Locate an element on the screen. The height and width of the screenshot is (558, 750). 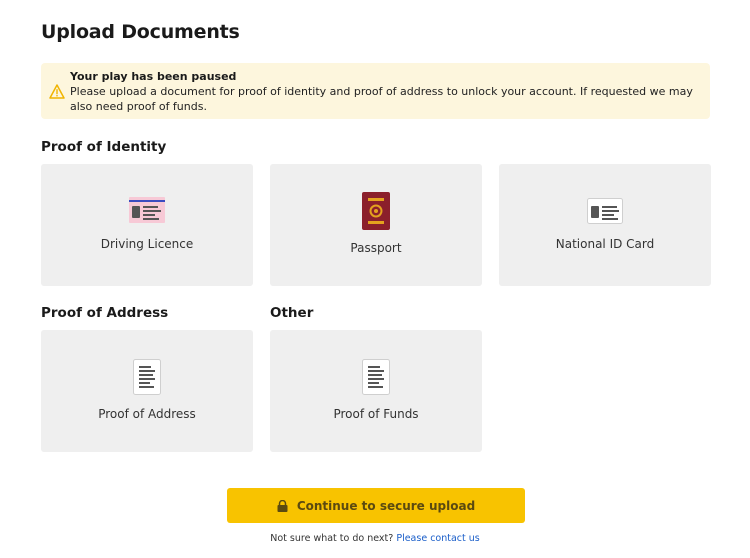
page-title: Upload Documents is located at coordinates (140, 32).